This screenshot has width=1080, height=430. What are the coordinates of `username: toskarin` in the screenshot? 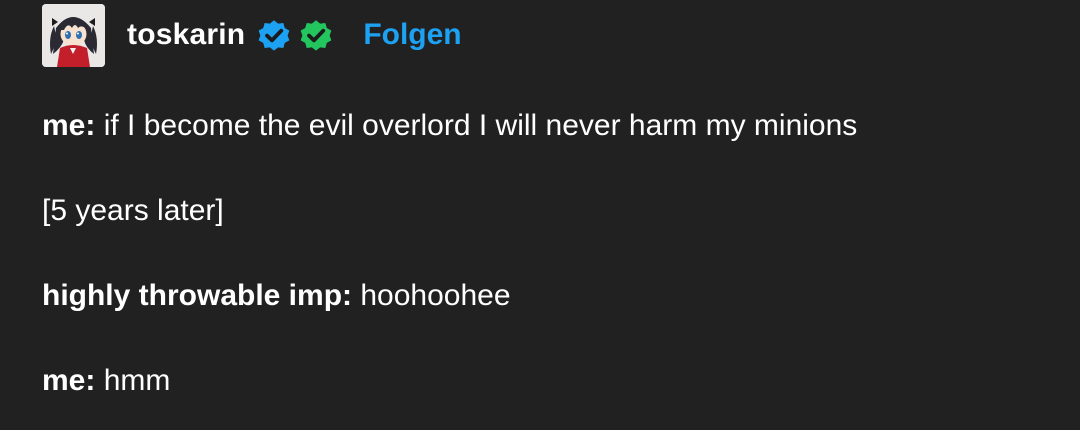 It's located at (186, 35).